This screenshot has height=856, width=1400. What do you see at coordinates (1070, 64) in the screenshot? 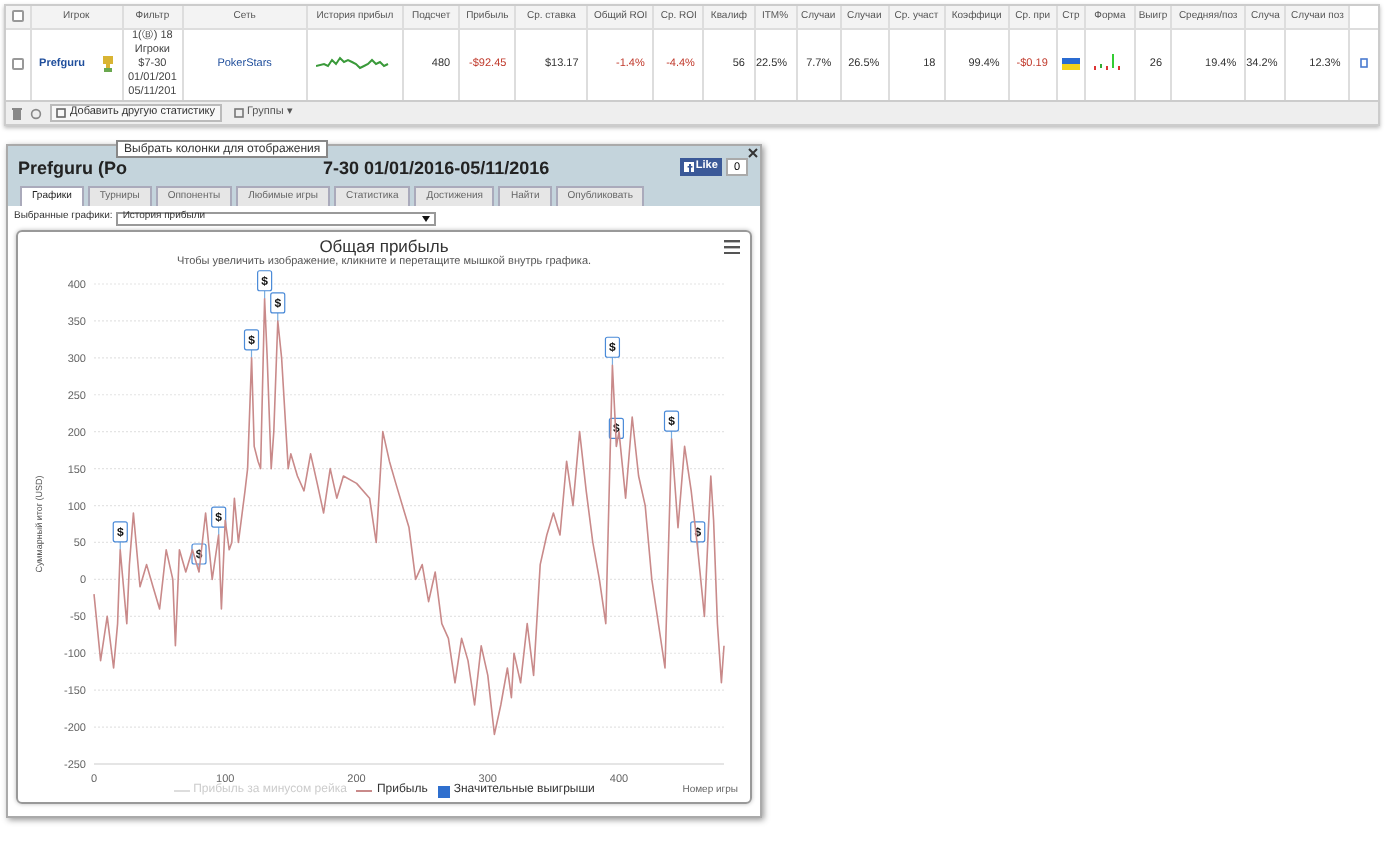
I see `flag-icon` at bounding box center [1070, 64].